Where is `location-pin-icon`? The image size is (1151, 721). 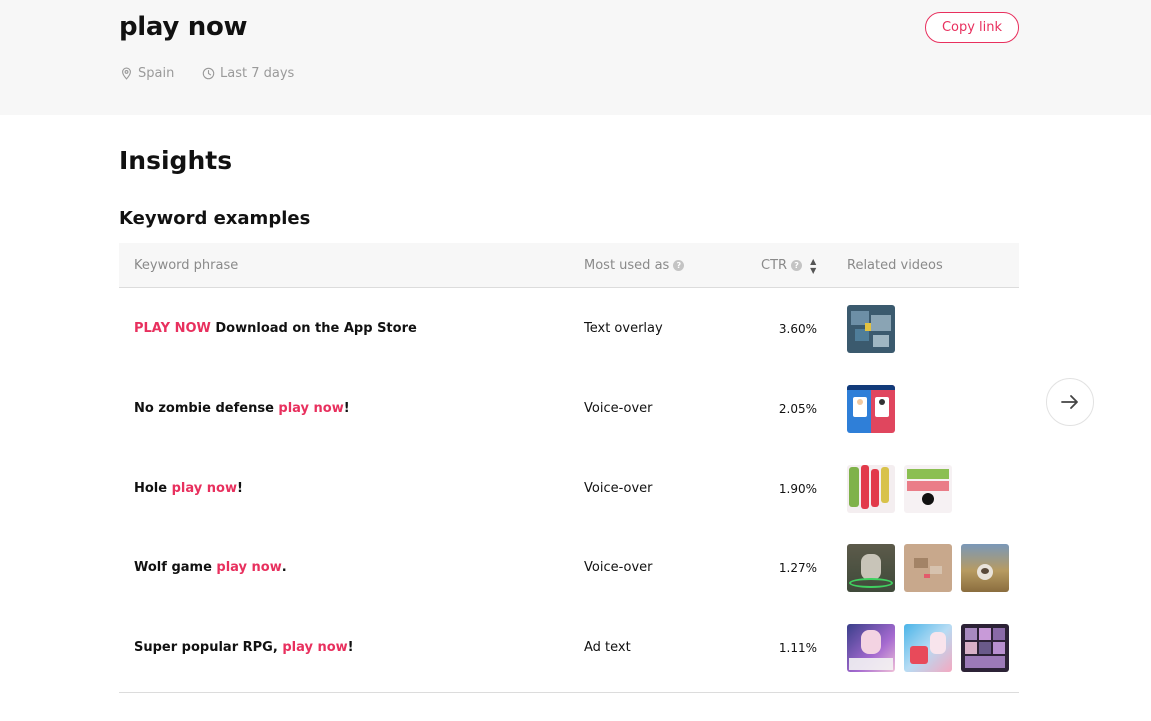
location-pin-icon is located at coordinates (126, 73).